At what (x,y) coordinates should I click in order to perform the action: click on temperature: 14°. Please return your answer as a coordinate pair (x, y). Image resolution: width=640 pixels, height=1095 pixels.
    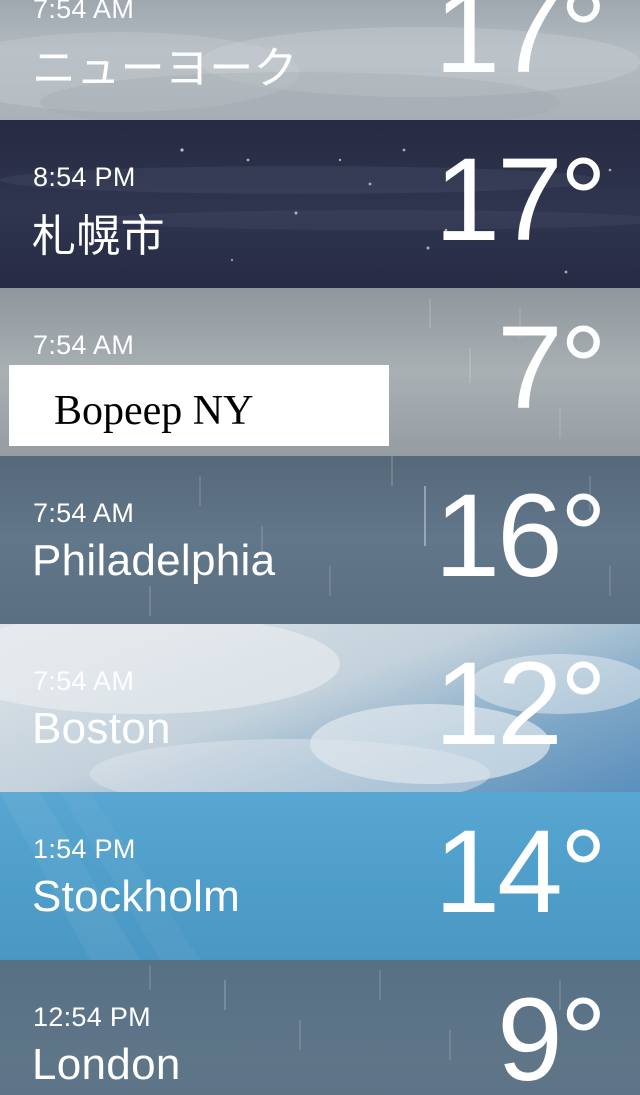
    Looking at the image, I should click on (520, 872).